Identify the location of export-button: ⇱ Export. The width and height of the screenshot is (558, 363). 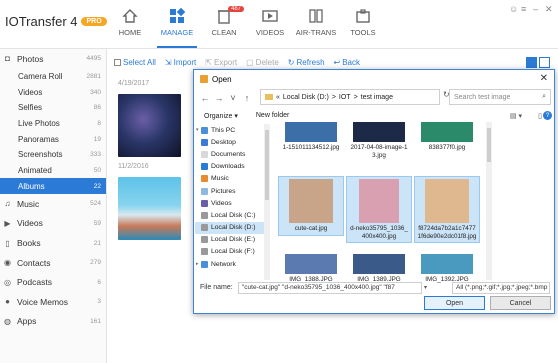
(221, 62).